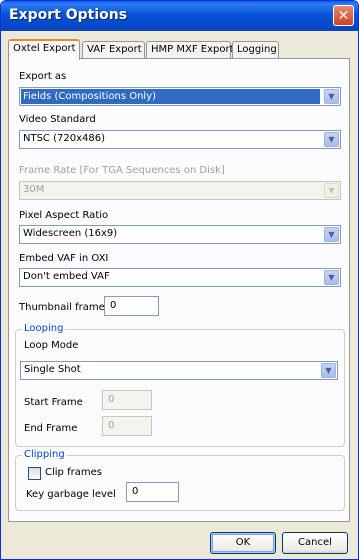 The width and height of the screenshot is (359, 560). Describe the element at coordinates (131, 306) in the screenshot. I see `thumbnail-frame-input: 0` at that location.